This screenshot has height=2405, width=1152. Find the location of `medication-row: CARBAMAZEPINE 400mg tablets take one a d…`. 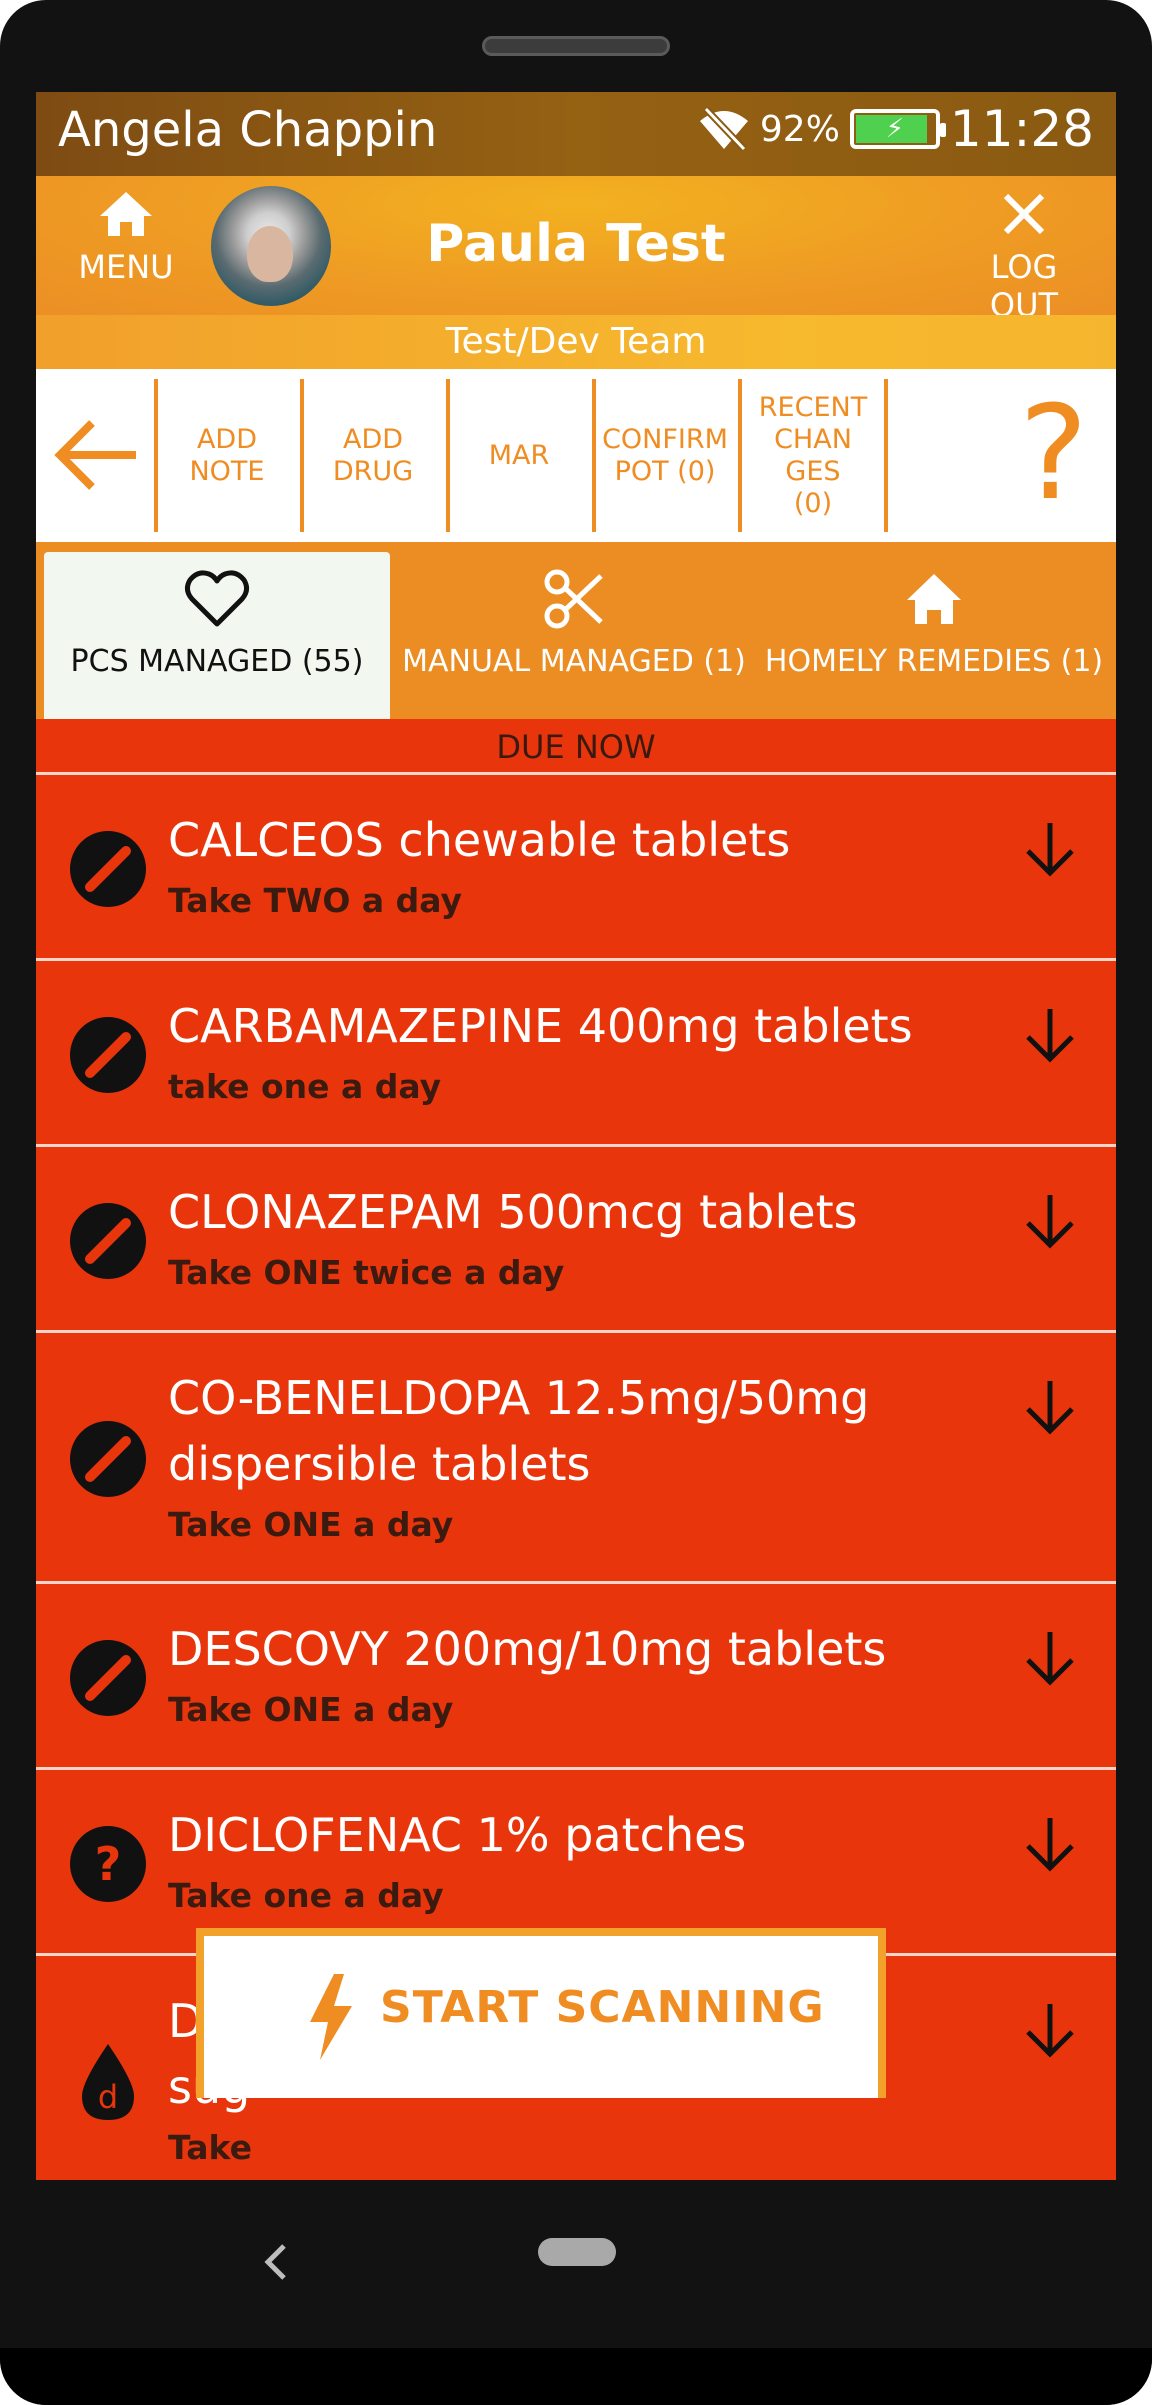

medication-row: CARBAMAZEPINE 400mg tablets take one a d… is located at coordinates (576, 1054).